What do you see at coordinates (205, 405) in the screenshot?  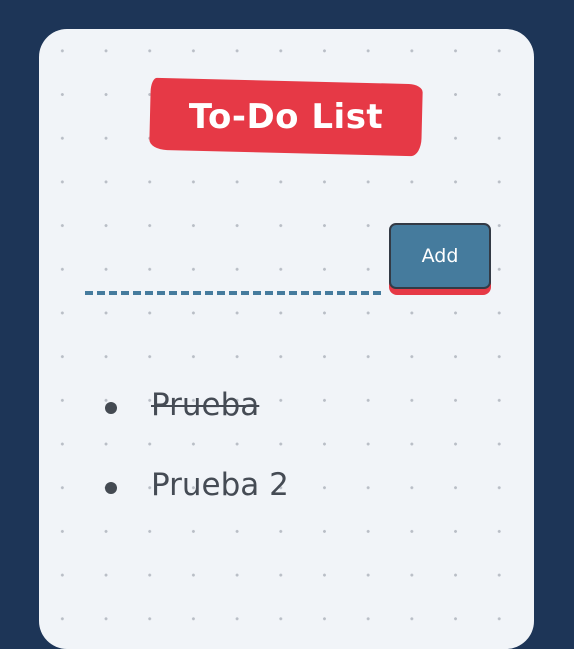 I see `task-text: Prueba` at bounding box center [205, 405].